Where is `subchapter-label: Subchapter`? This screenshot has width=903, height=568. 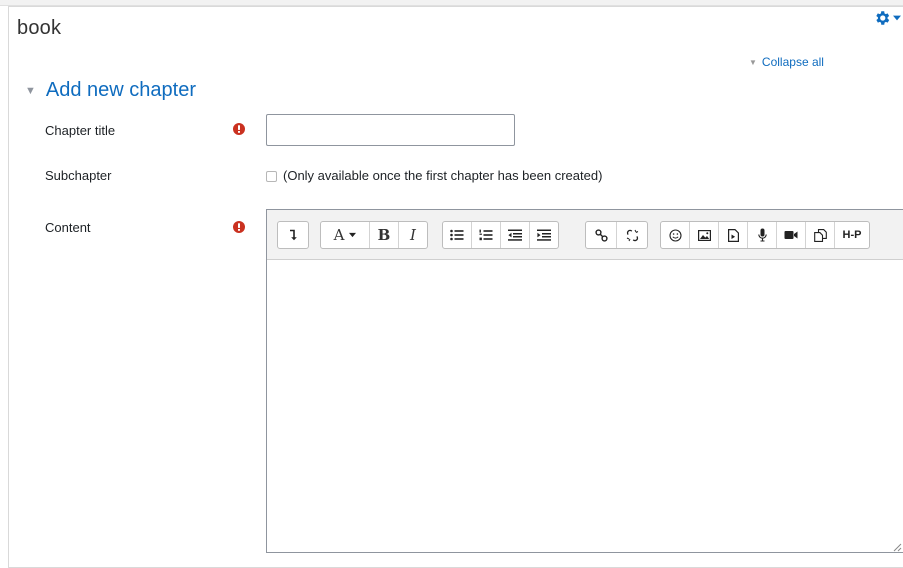
subchapter-label: Subchapter is located at coordinates (78, 175).